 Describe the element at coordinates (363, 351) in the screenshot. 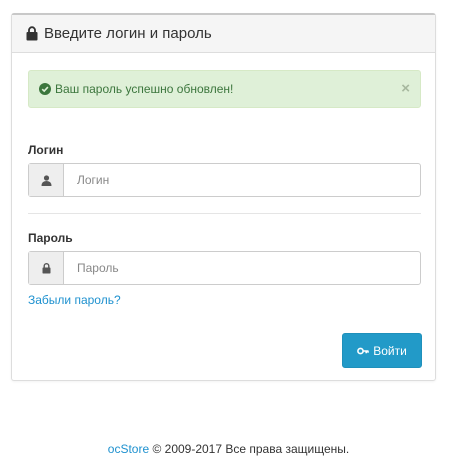

I see `key-icon` at that location.